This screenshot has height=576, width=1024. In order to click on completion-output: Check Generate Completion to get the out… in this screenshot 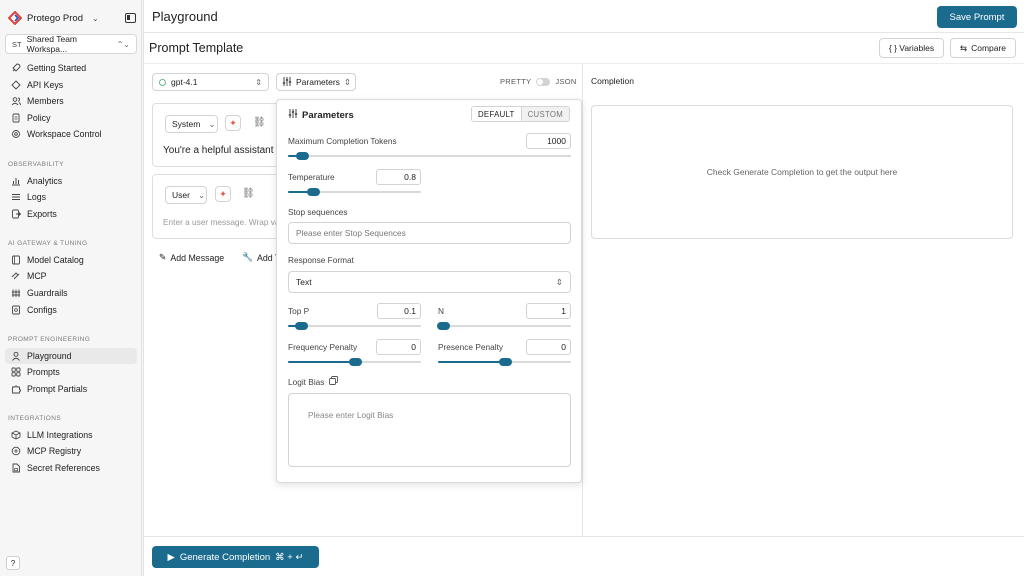, I will do `click(802, 172)`.